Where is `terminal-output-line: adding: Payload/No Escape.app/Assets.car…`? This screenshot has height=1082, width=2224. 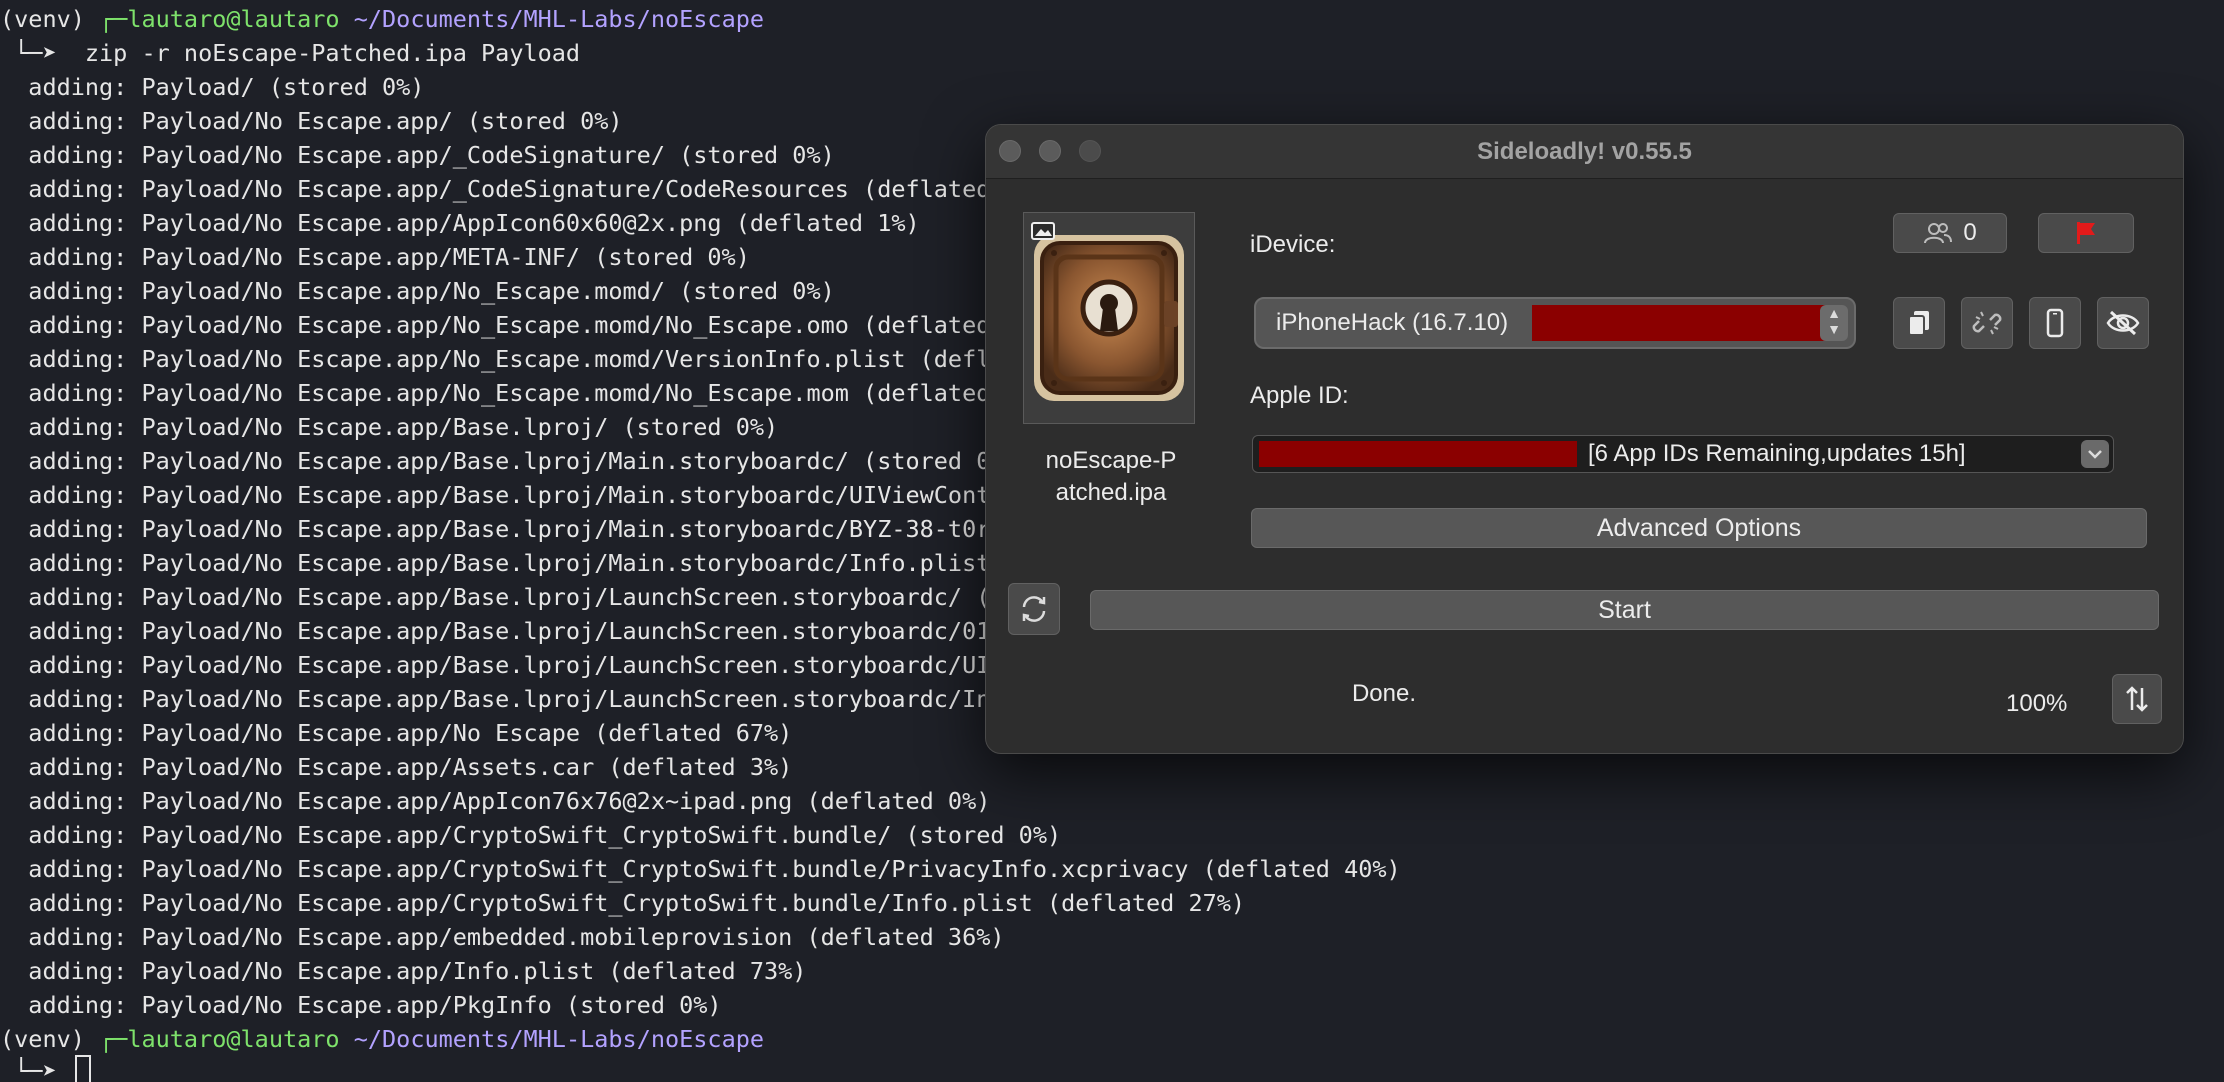 terminal-output-line: adding: Payload/No Escape.app/Assets.car… is located at coordinates (396, 767).